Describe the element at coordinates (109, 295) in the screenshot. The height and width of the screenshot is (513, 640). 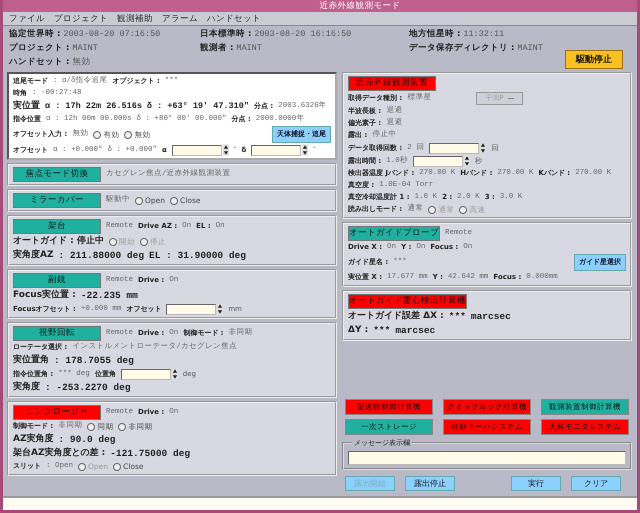
I see `field-value: -22.235 mm` at that location.